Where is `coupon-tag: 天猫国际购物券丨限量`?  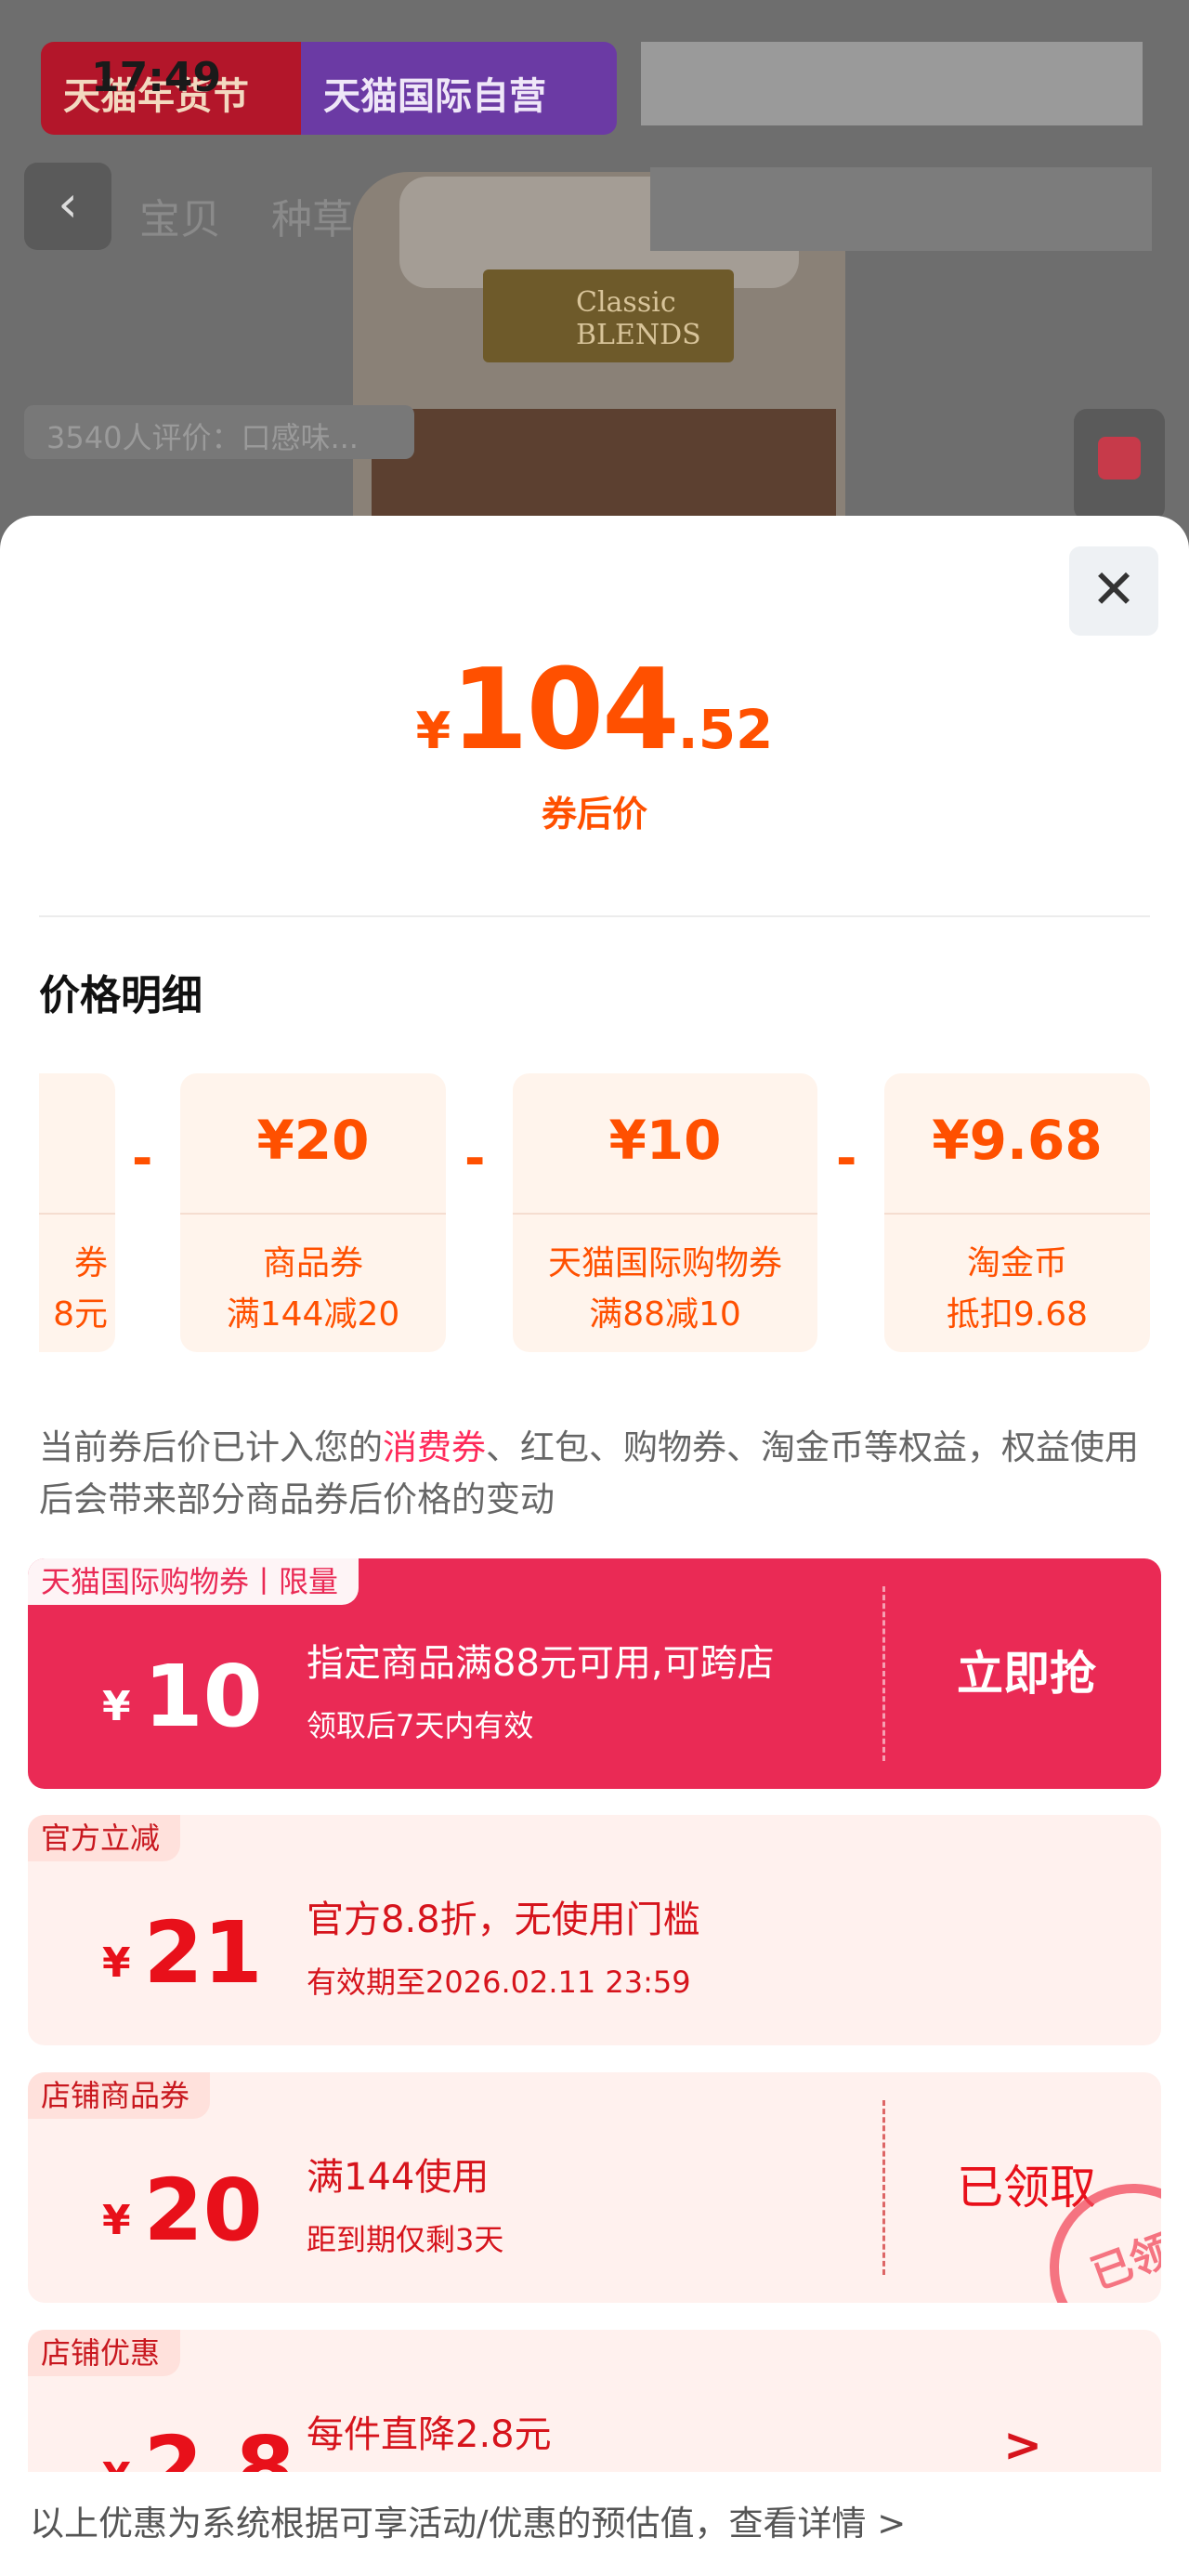 coupon-tag: 天猫国际购物券丨限量 is located at coordinates (193, 1581).